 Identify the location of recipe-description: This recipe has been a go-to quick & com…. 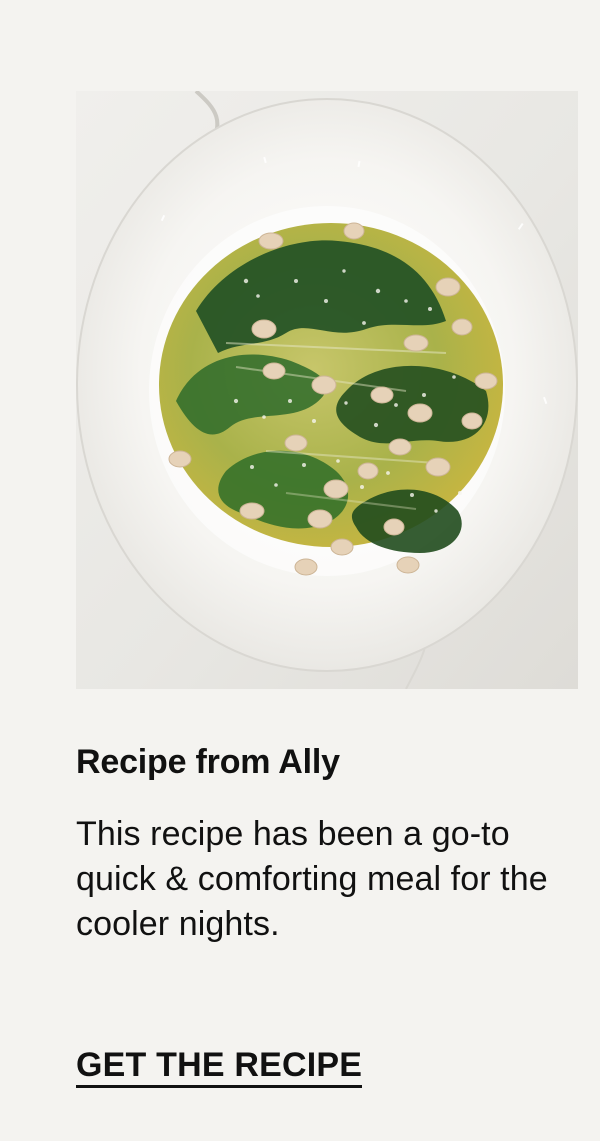
(312, 879).